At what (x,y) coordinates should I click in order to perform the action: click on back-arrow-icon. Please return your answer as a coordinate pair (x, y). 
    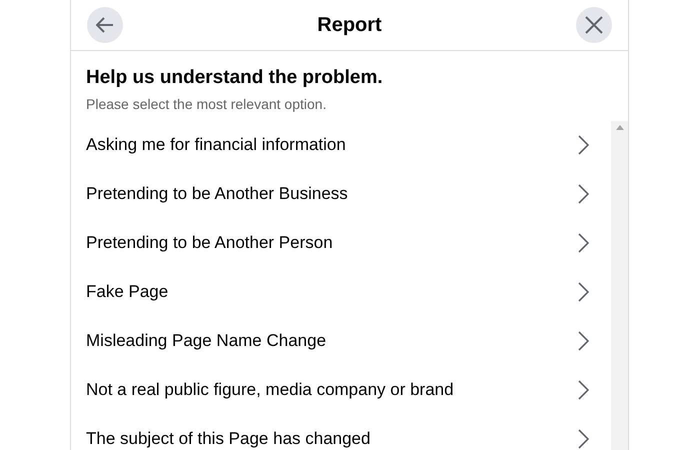
    Looking at the image, I should click on (105, 25).